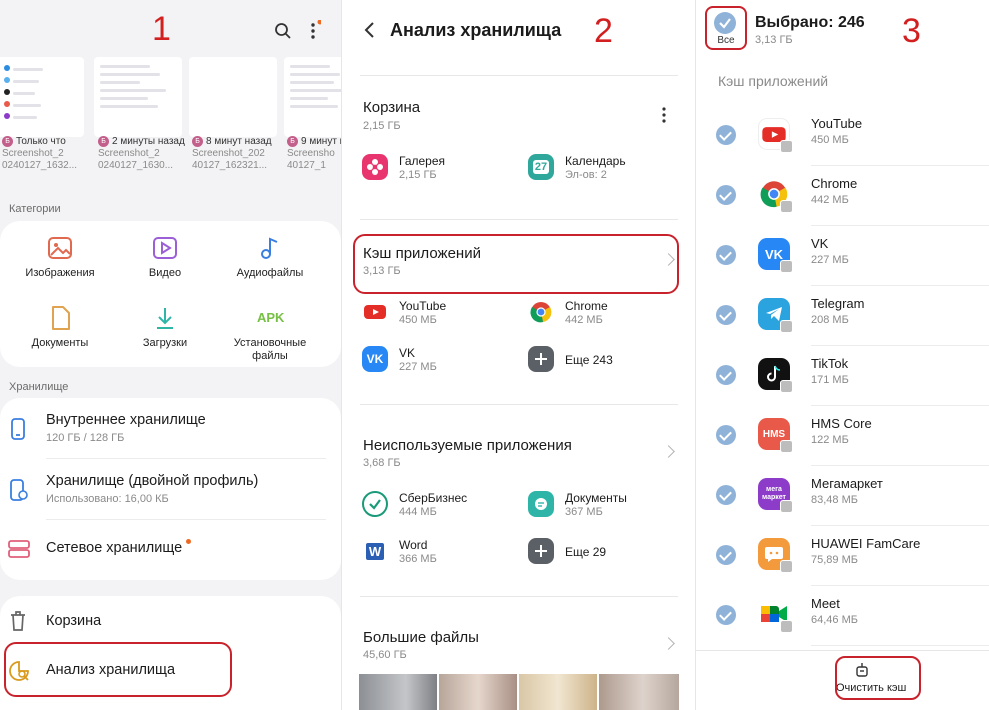 Image resolution: width=989 pixels, height=710 pixels. Describe the element at coordinates (541, 167) in the screenshot. I see `calendar-icon: 27` at that location.